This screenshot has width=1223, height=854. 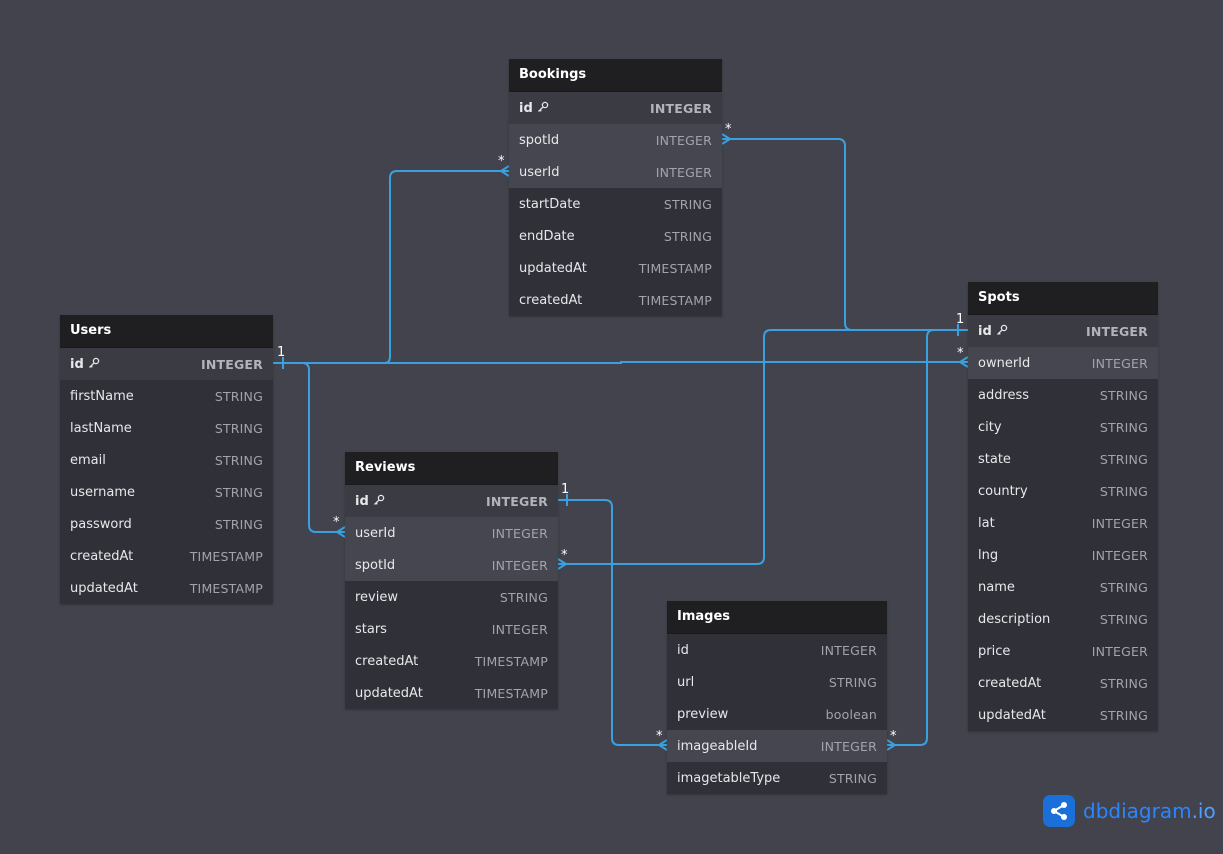 What do you see at coordinates (615, 204) in the screenshot?
I see `field-row-startdate: startDate STRING` at bounding box center [615, 204].